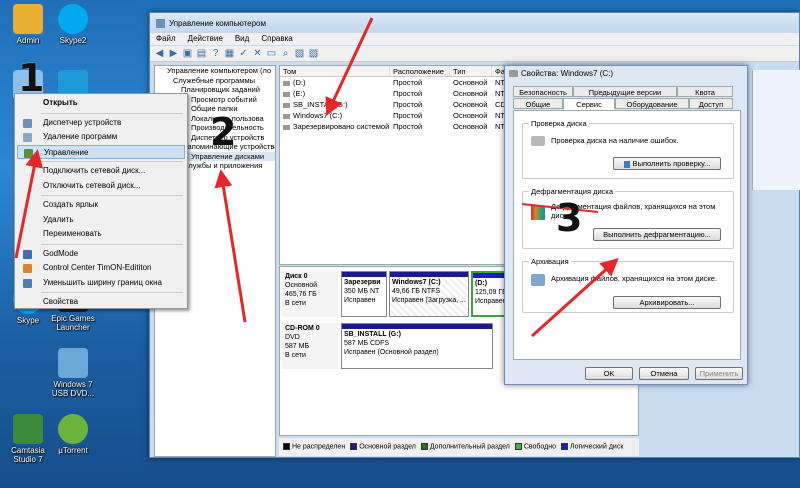 The width and height of the screenshot is (800, 488). Describe the element at coordinates (349, 67) in the screenshot. I see `arrow-to-volume` at that location.